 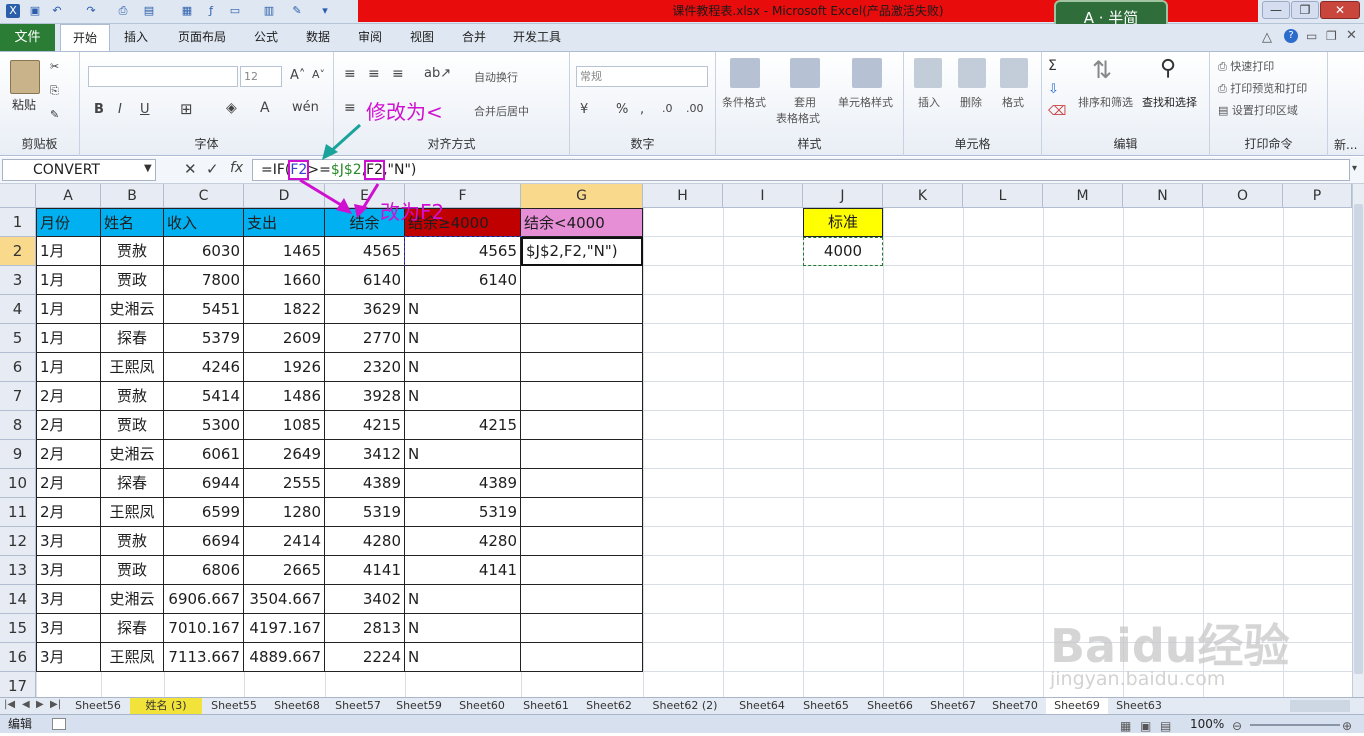 What do you see at coordinates (582, 280) in the screenshot?
I see `cell-g3` at bounding box center [582, 280].